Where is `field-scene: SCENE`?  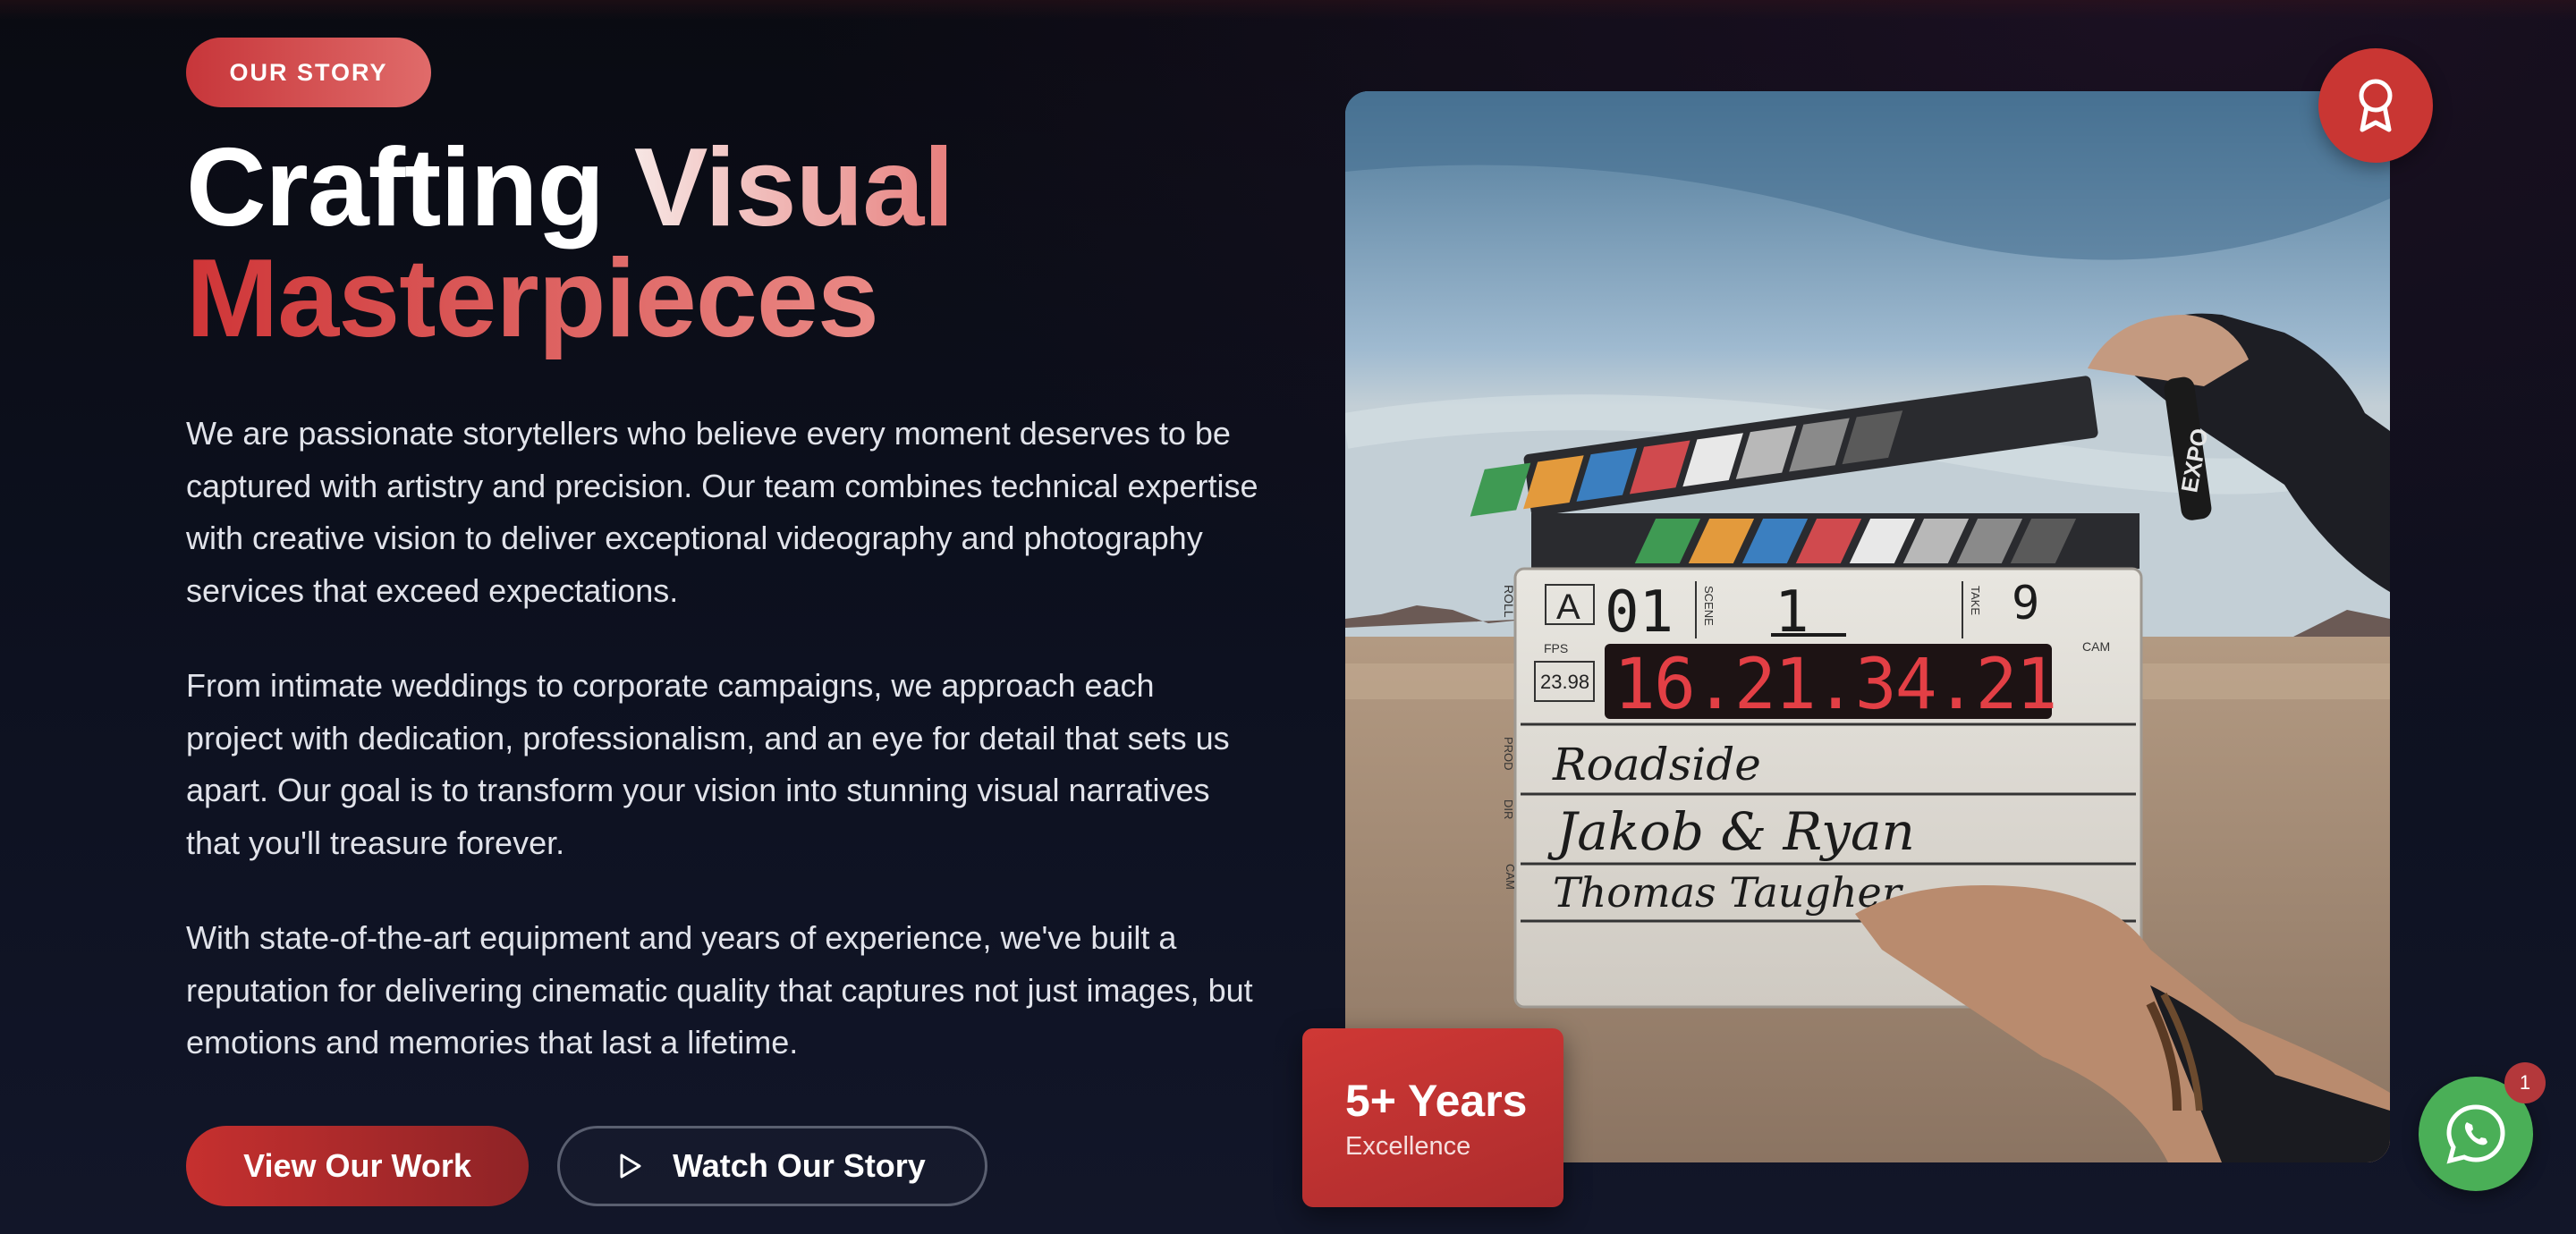 field-scene: SCENE is located at coordinates (1709, 606).